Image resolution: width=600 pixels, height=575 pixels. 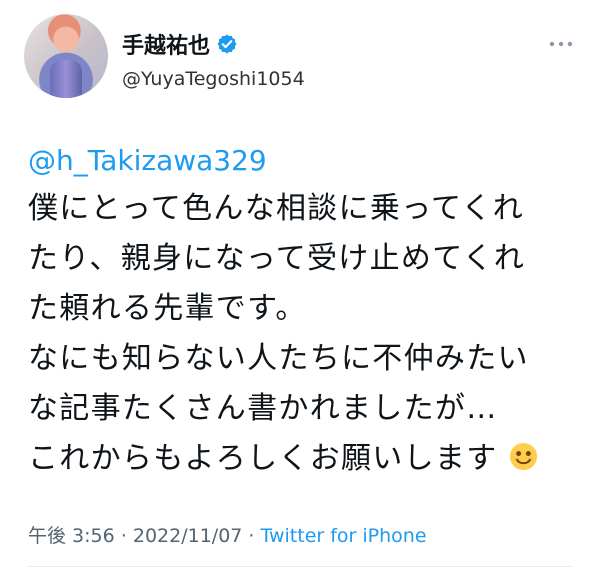 I want to click on smiling-face-emoji, so click(x=524, y=456).